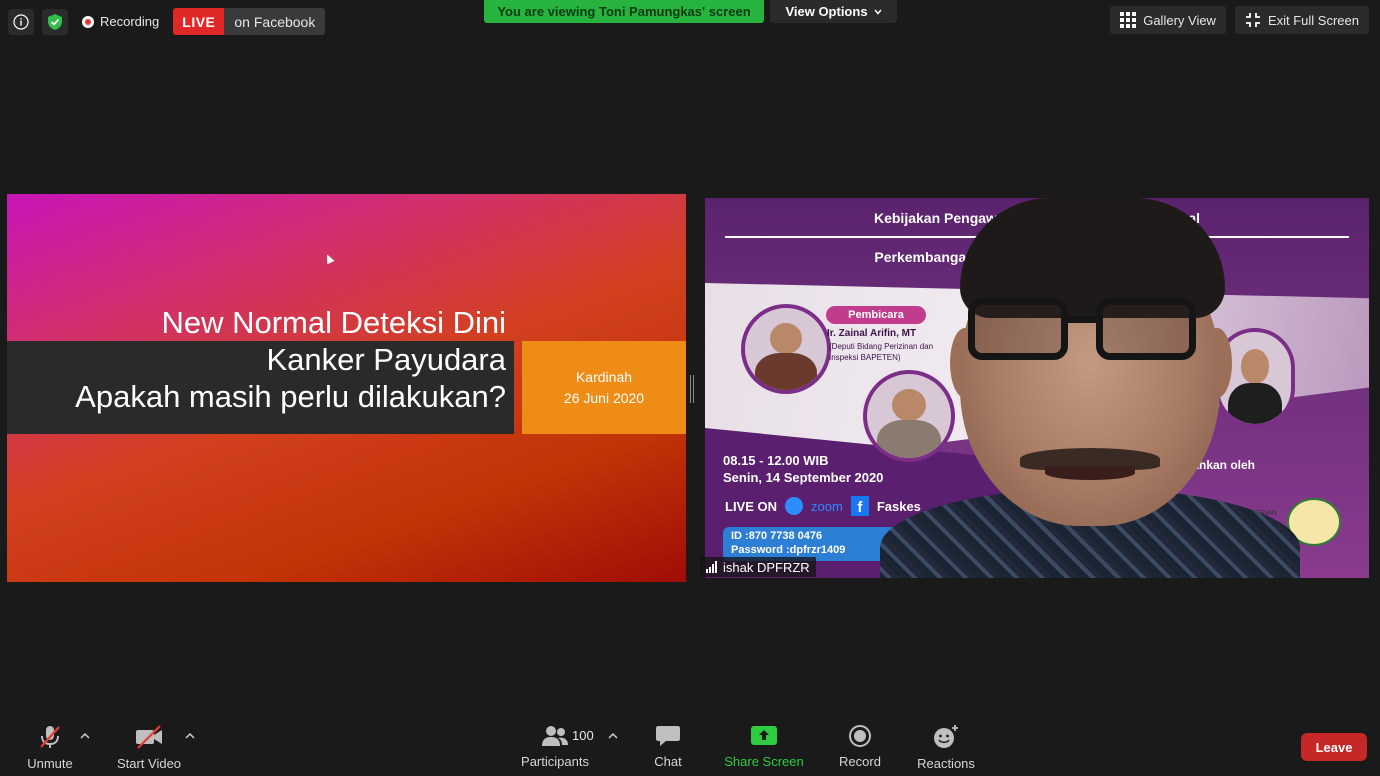  I want to click on record-icon, so click(860, 736).